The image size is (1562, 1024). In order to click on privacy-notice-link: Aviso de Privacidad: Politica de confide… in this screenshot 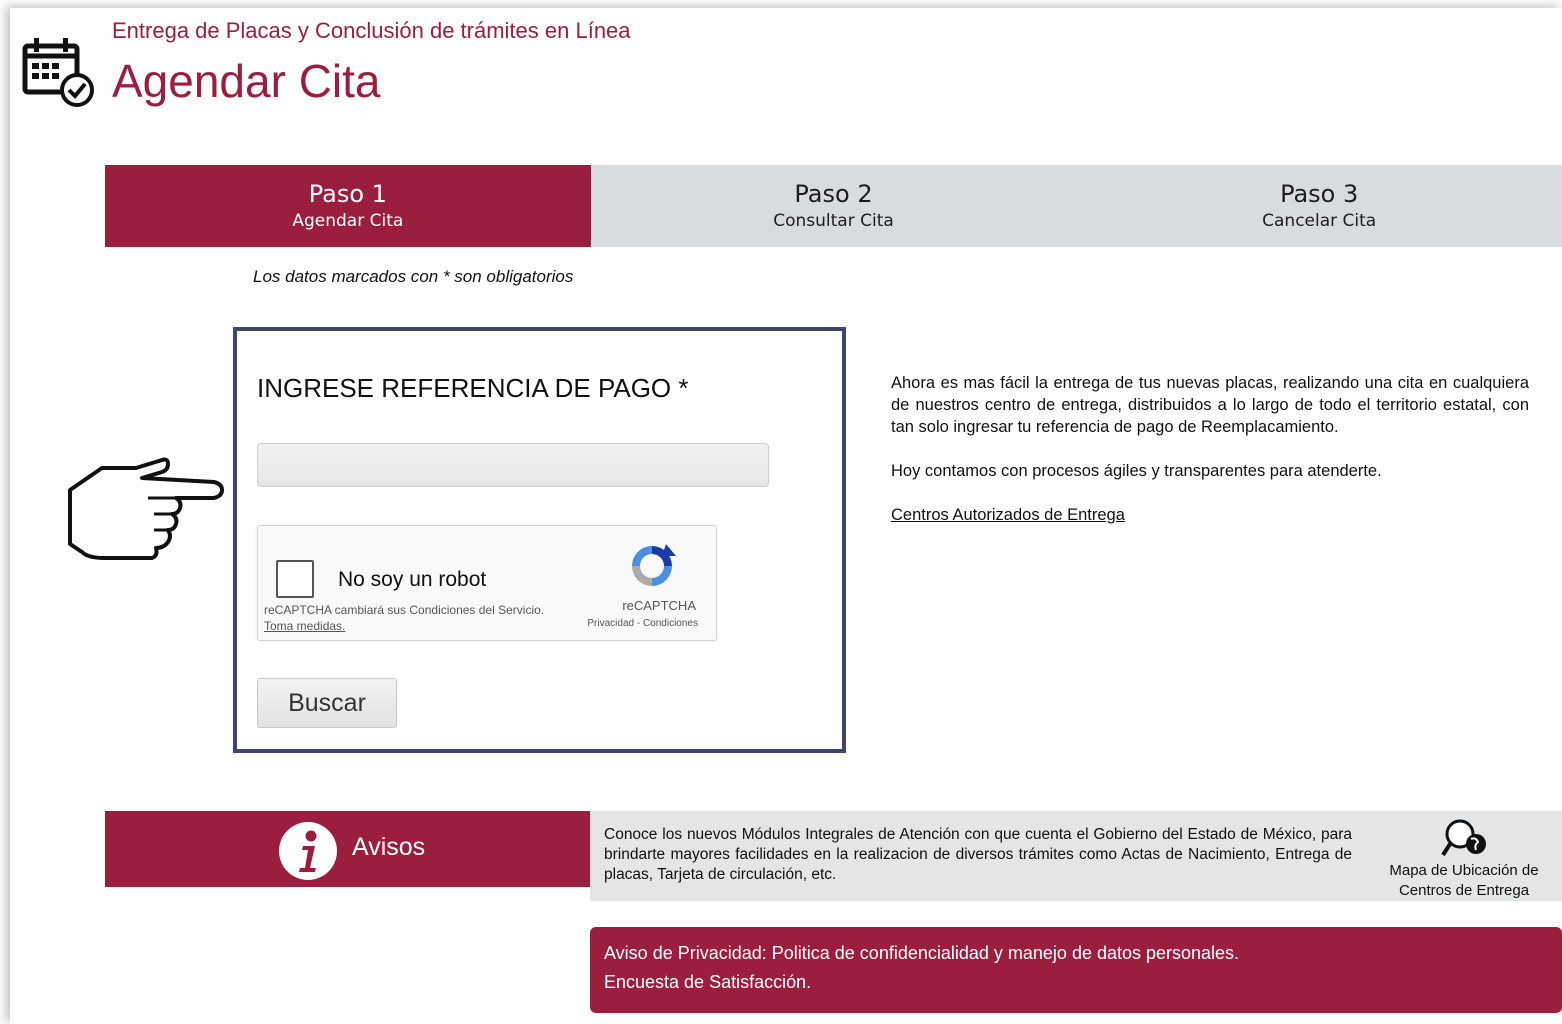, I will do `click(921, 953)`.